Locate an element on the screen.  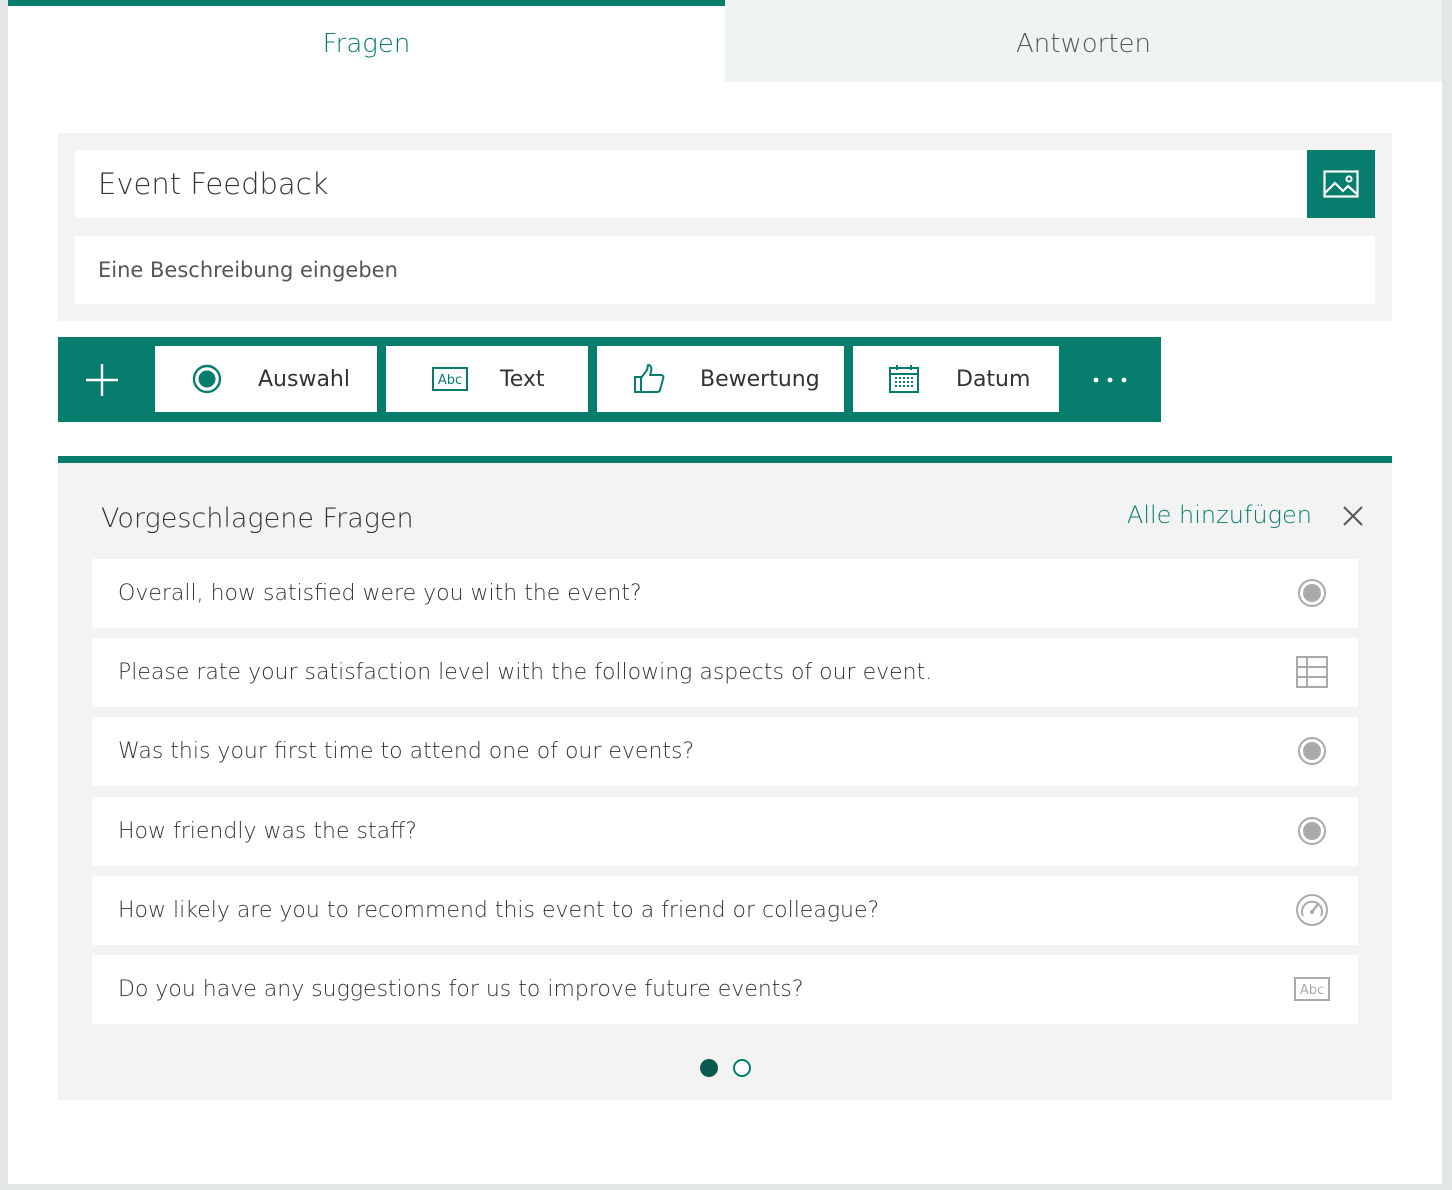
add-question-toolbar: Auswahl Abc Text Bewertung Datum is located at coordinates (609, 379).